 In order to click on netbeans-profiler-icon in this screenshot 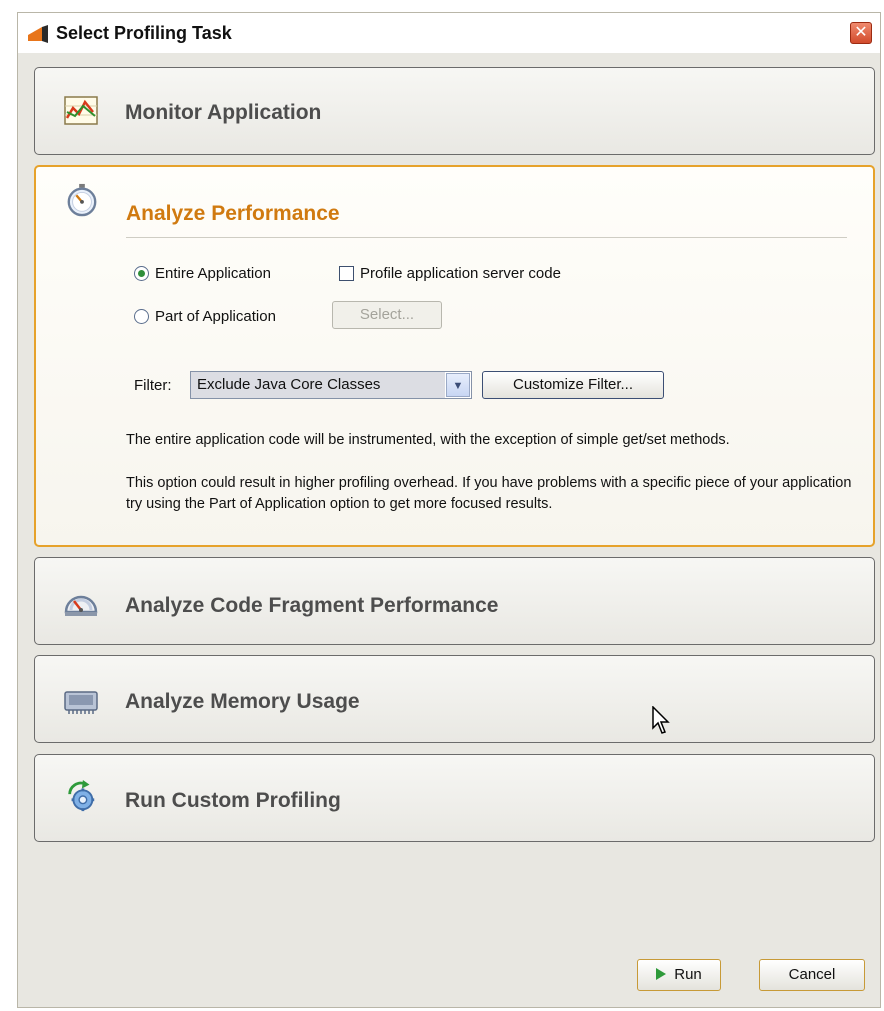, I will do `click(38, 34)`.